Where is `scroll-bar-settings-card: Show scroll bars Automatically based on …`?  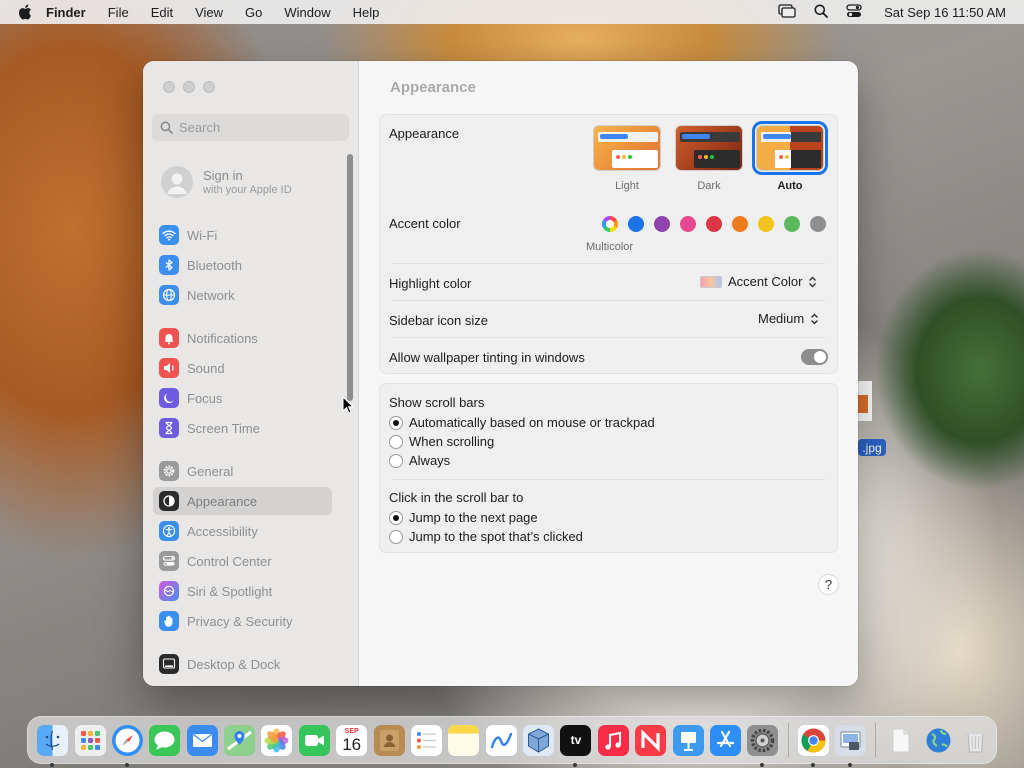 scroll-bar-settings-card: Show scroll bars Automatically based on … is located at coordinates (608, 468).